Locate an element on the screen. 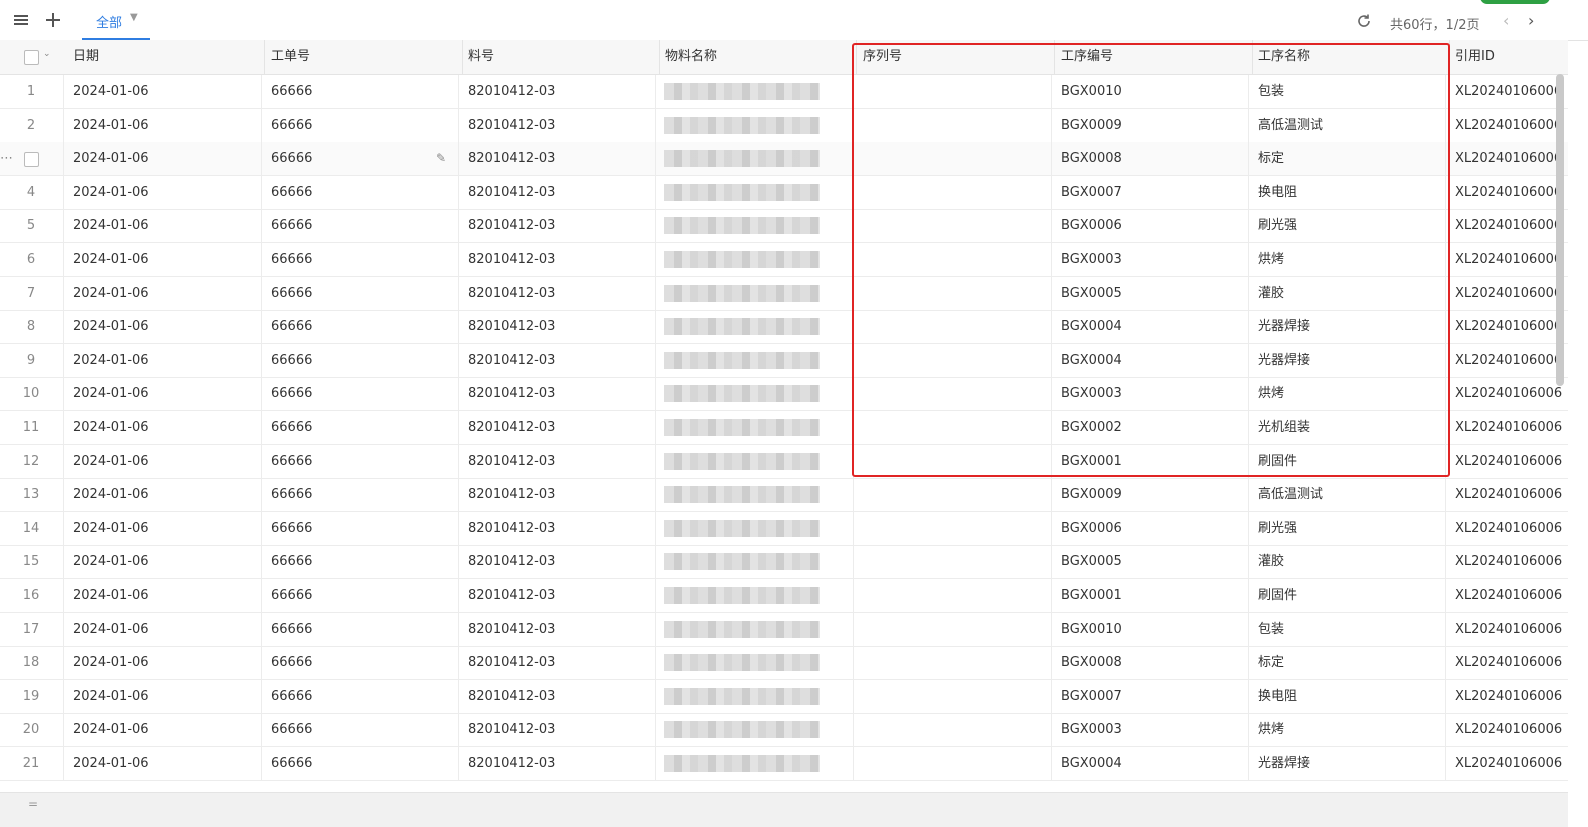 The image size is (1588, 827). select-all-checkbox is located at coordinates (31, 57).